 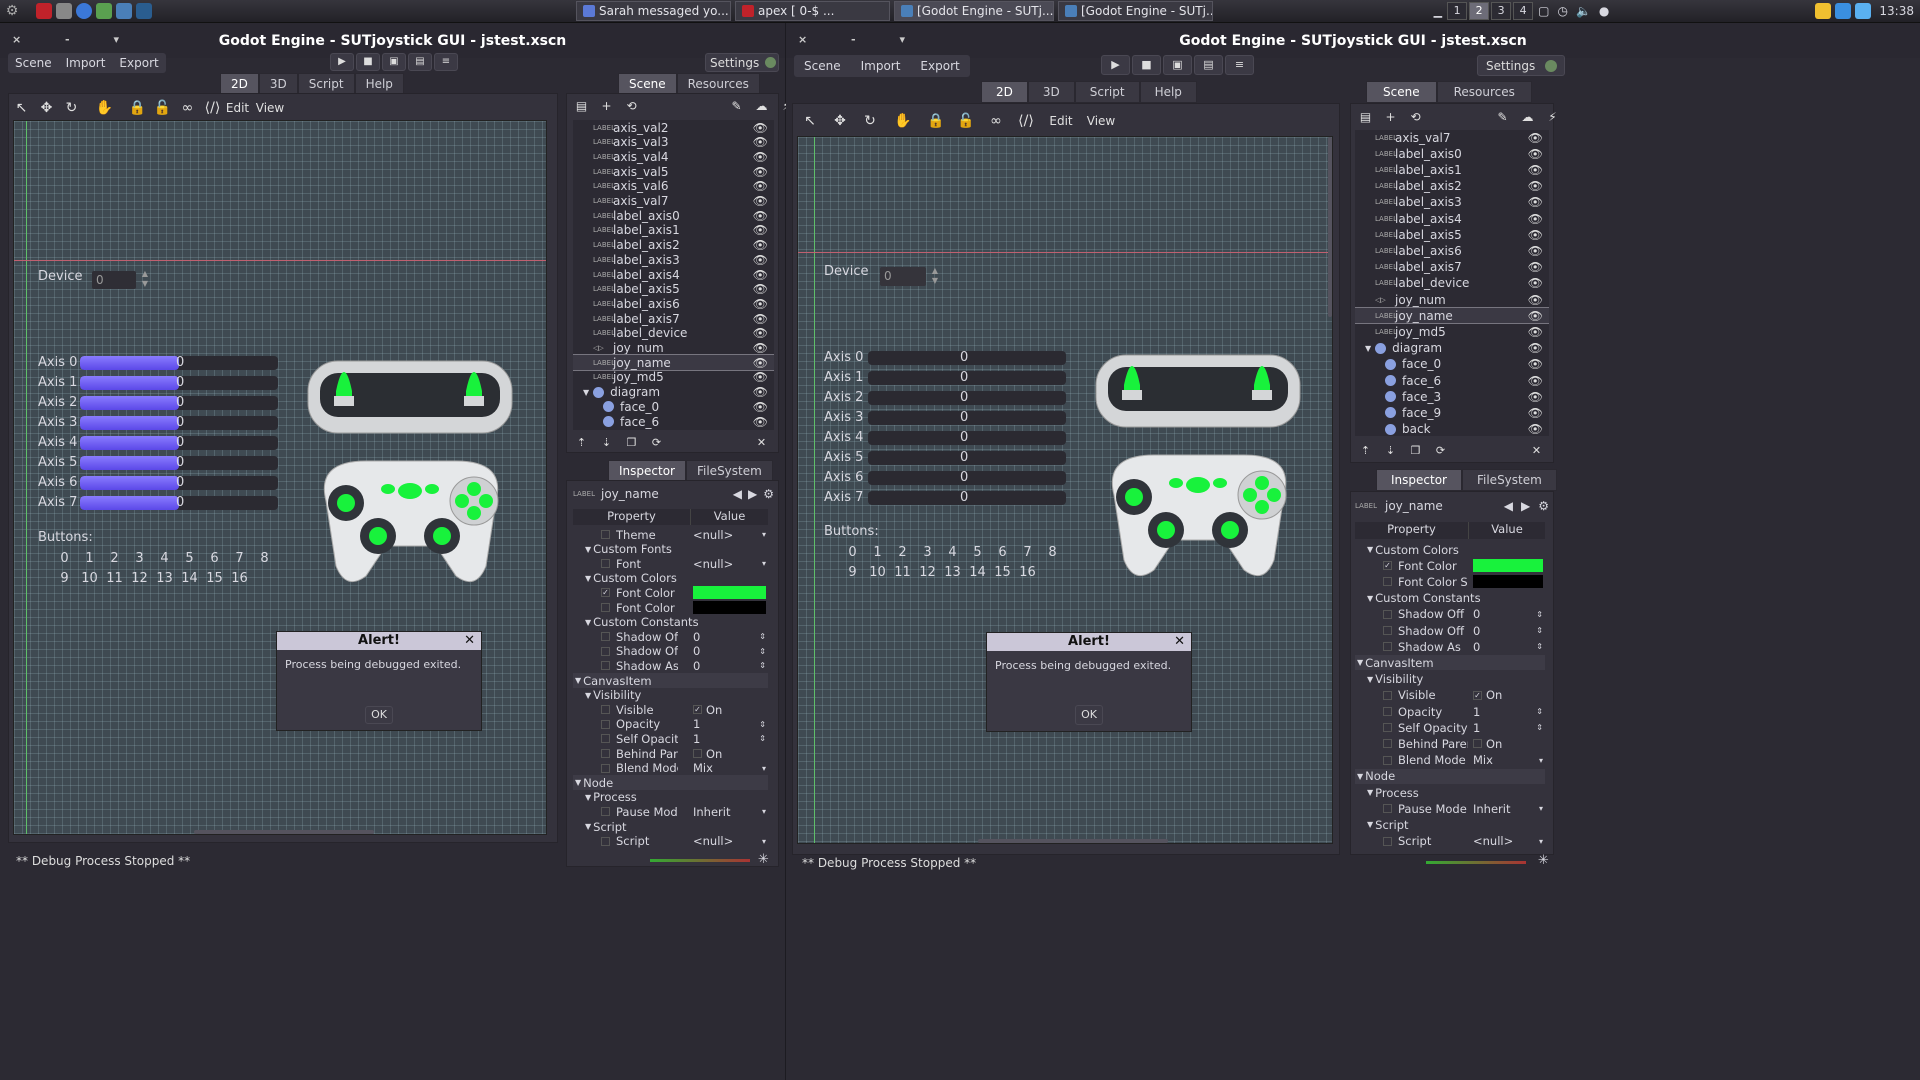 I want to click on tree-node-axis_val5: LABEL axis_val5 👁, so click(x=673, y=171).